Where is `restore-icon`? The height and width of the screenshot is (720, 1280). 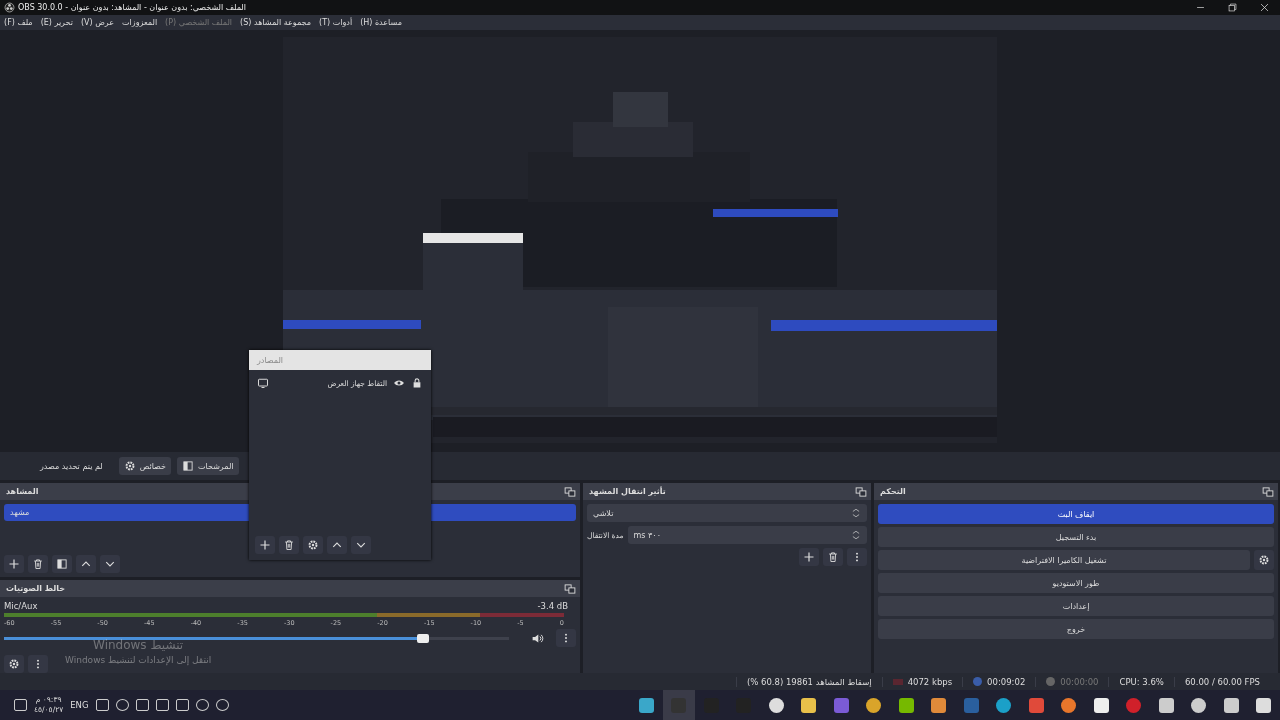 restore-icon is located at coordinates (1232, 7).